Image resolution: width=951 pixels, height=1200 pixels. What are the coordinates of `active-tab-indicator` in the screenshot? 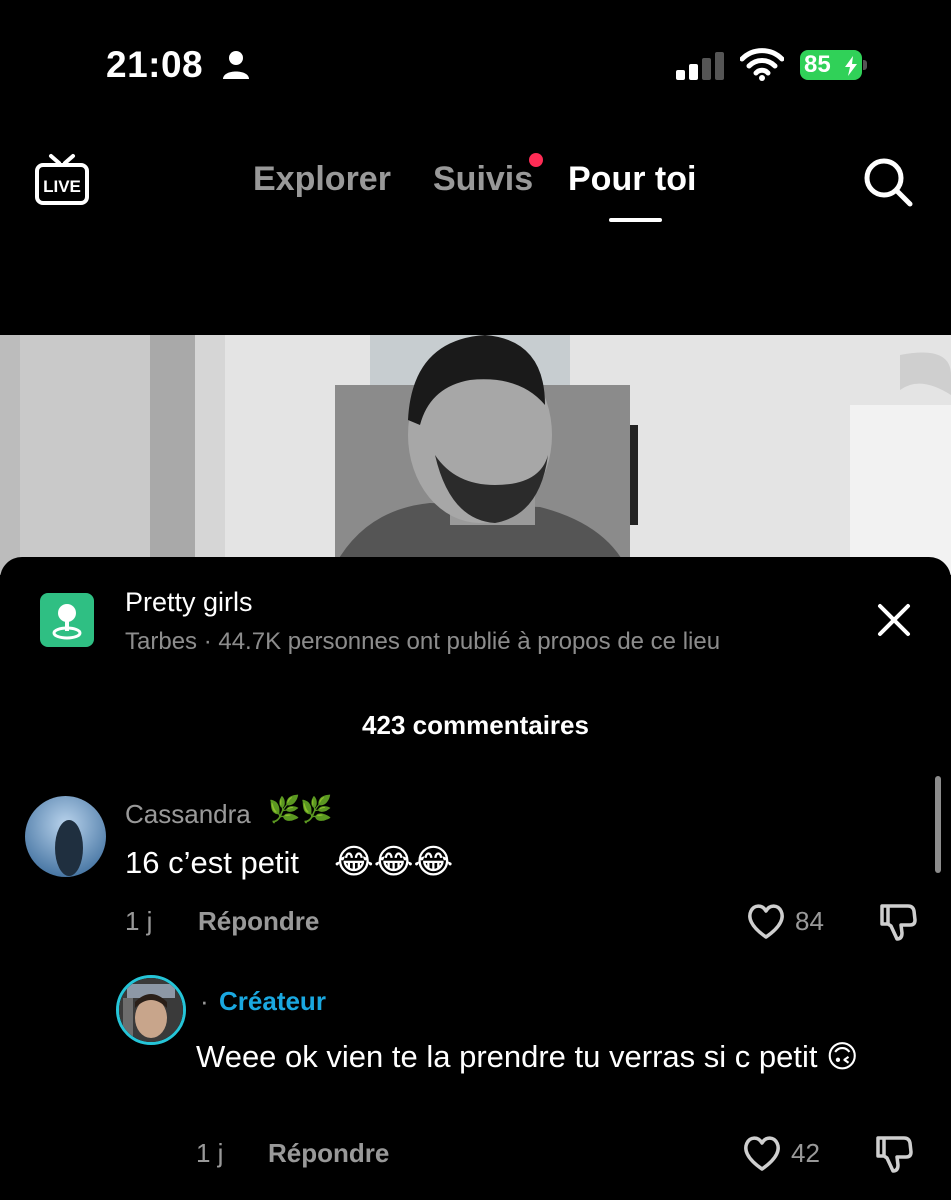 It's located at (635, 220).